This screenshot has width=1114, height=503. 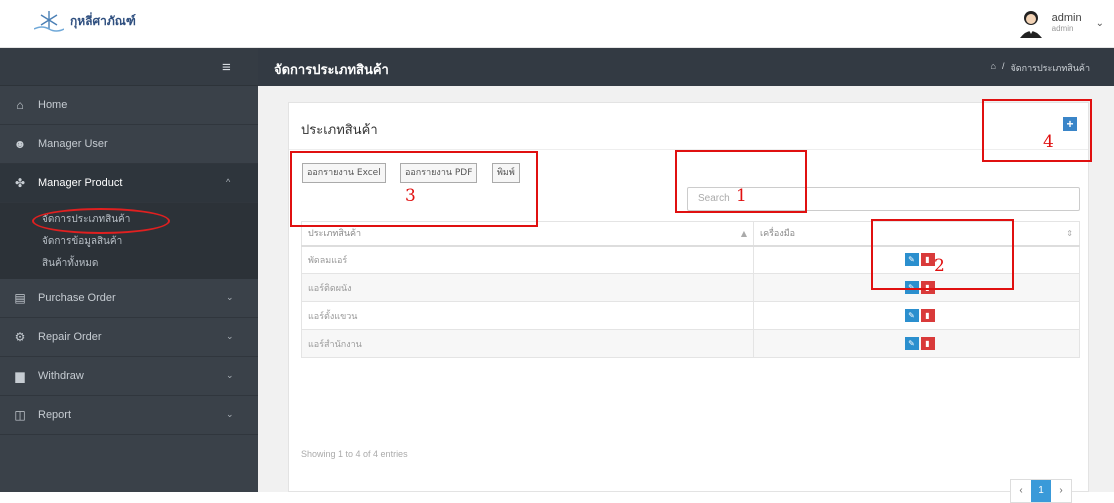 What do you see at coordinates (228, 182) in the screenshot?
I see `chevron-up-icon: ^` at bounding box center [228, 182].